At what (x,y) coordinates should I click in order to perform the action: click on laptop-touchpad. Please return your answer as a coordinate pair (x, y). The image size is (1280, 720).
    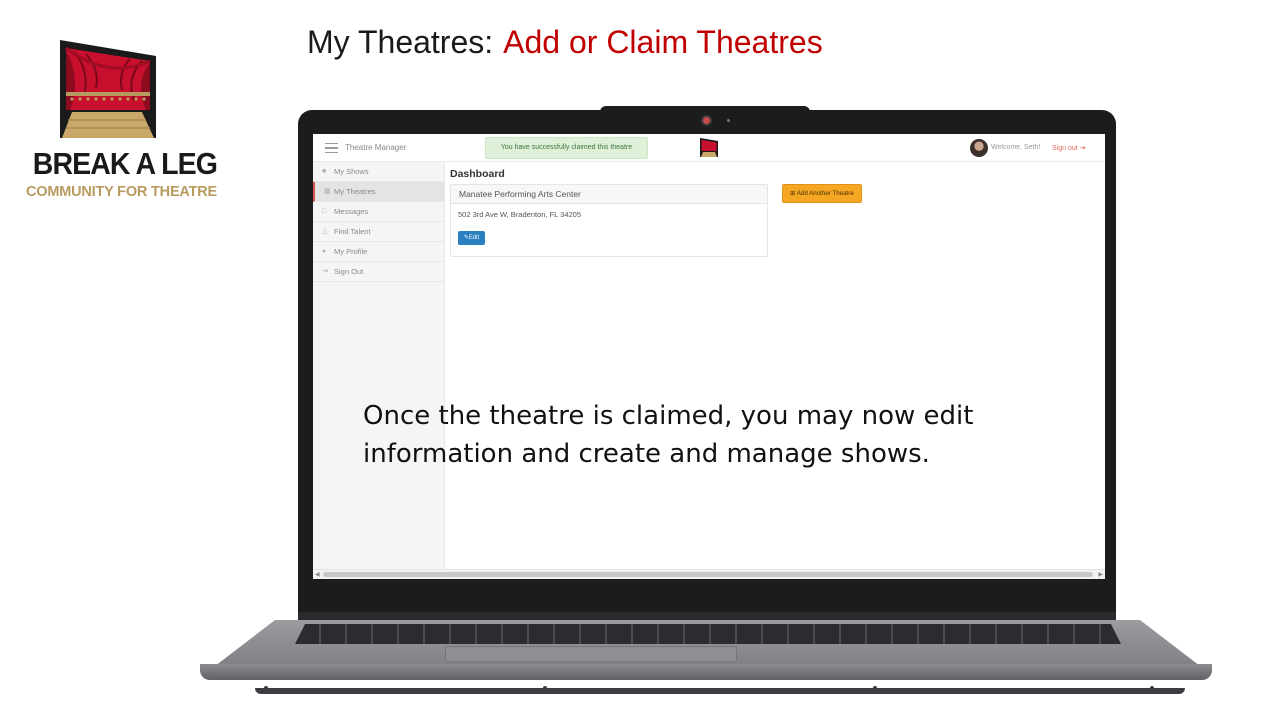
    Looking at the image, I should click on (591, 654).